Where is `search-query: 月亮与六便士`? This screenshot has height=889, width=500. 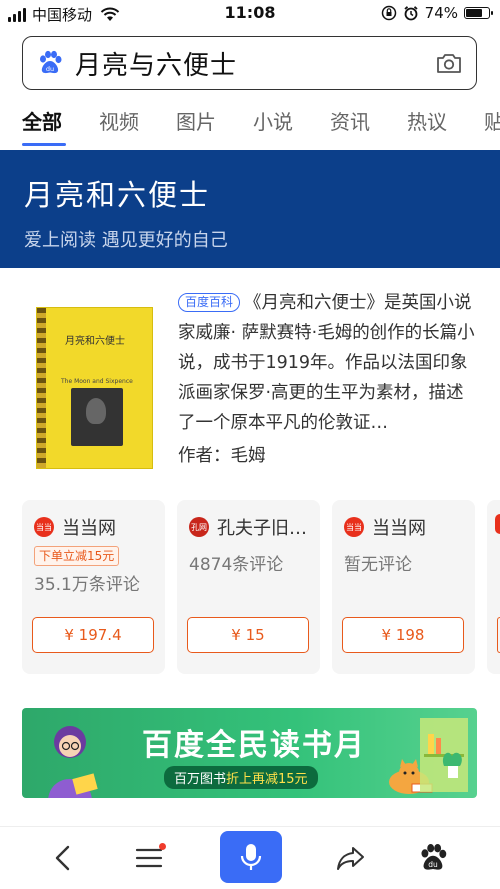
search-query: 月亮与六便士 is located at coordinates (255, 63).